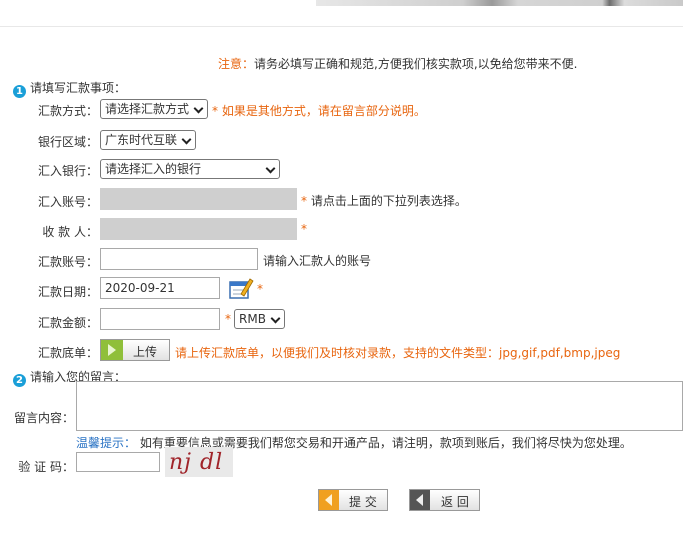 The image size is (683, 547). Describe the element at coordinates (19, 91) in the screenshot. I see `step-1-icon: 1` at that location.